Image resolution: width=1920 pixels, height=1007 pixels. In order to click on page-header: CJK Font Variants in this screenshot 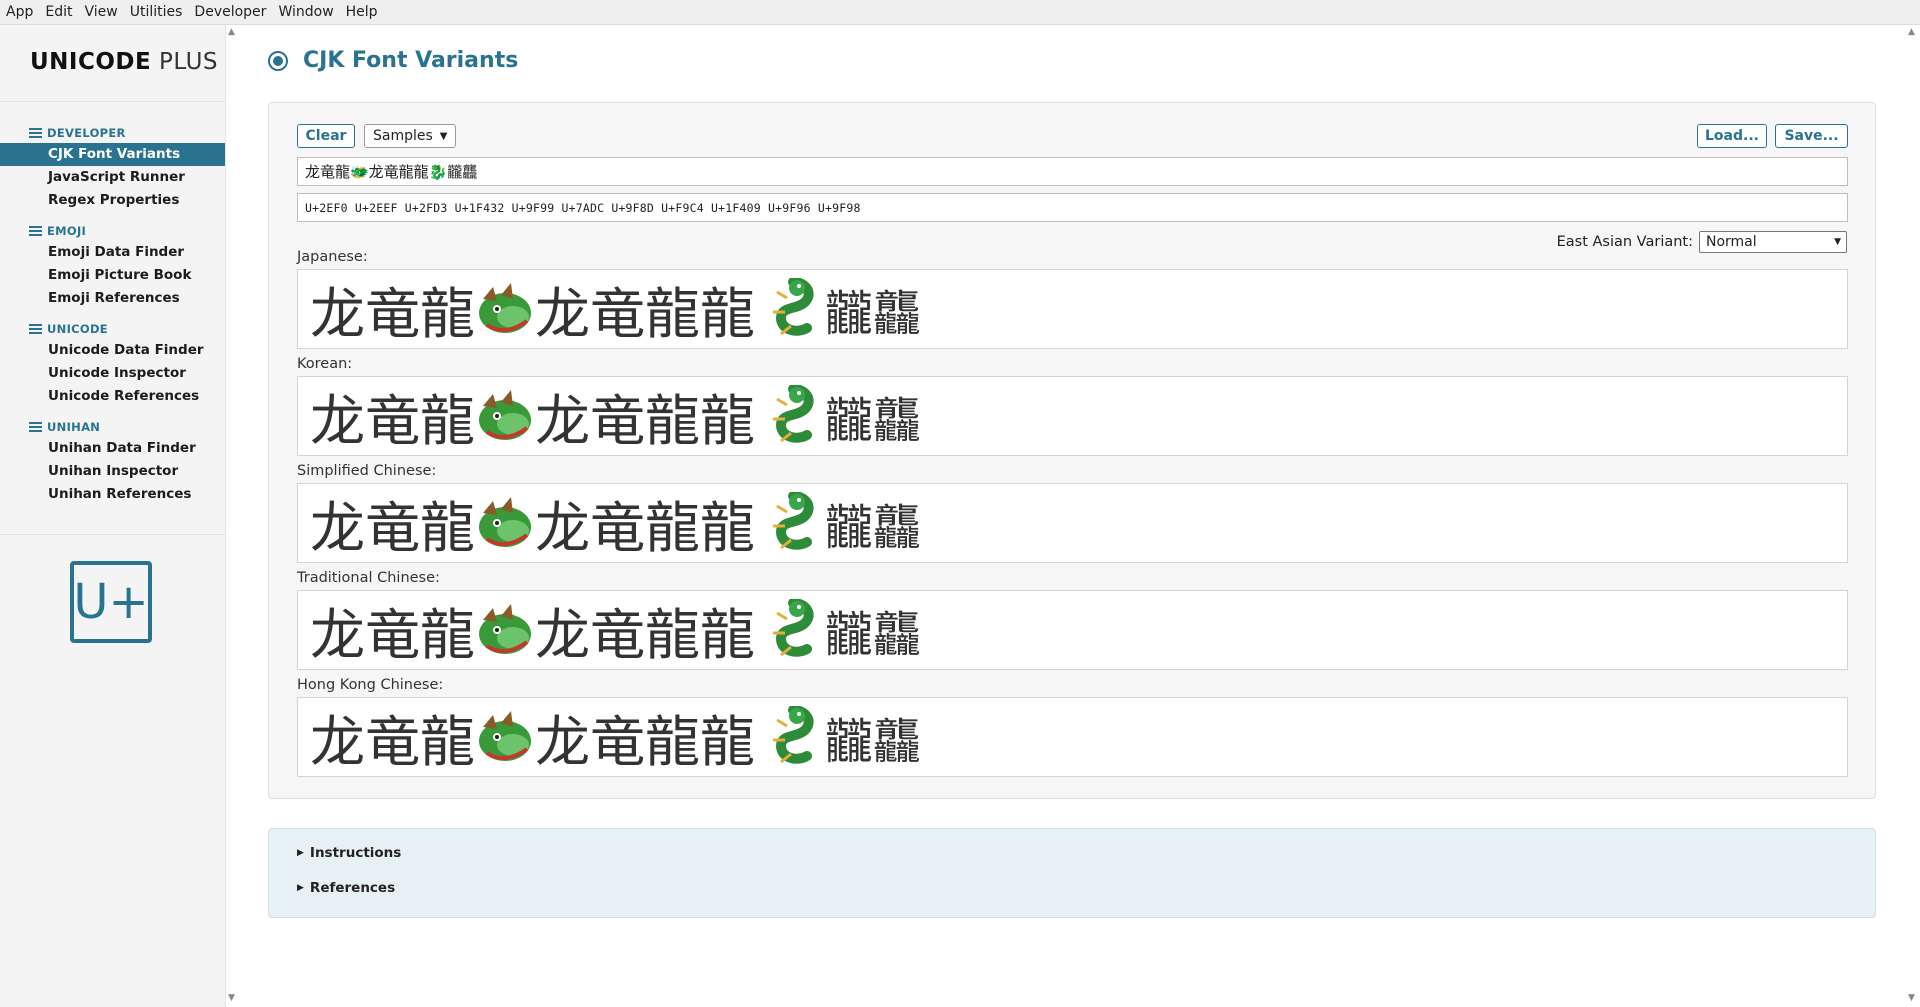, I will do `click(393, 60)`.